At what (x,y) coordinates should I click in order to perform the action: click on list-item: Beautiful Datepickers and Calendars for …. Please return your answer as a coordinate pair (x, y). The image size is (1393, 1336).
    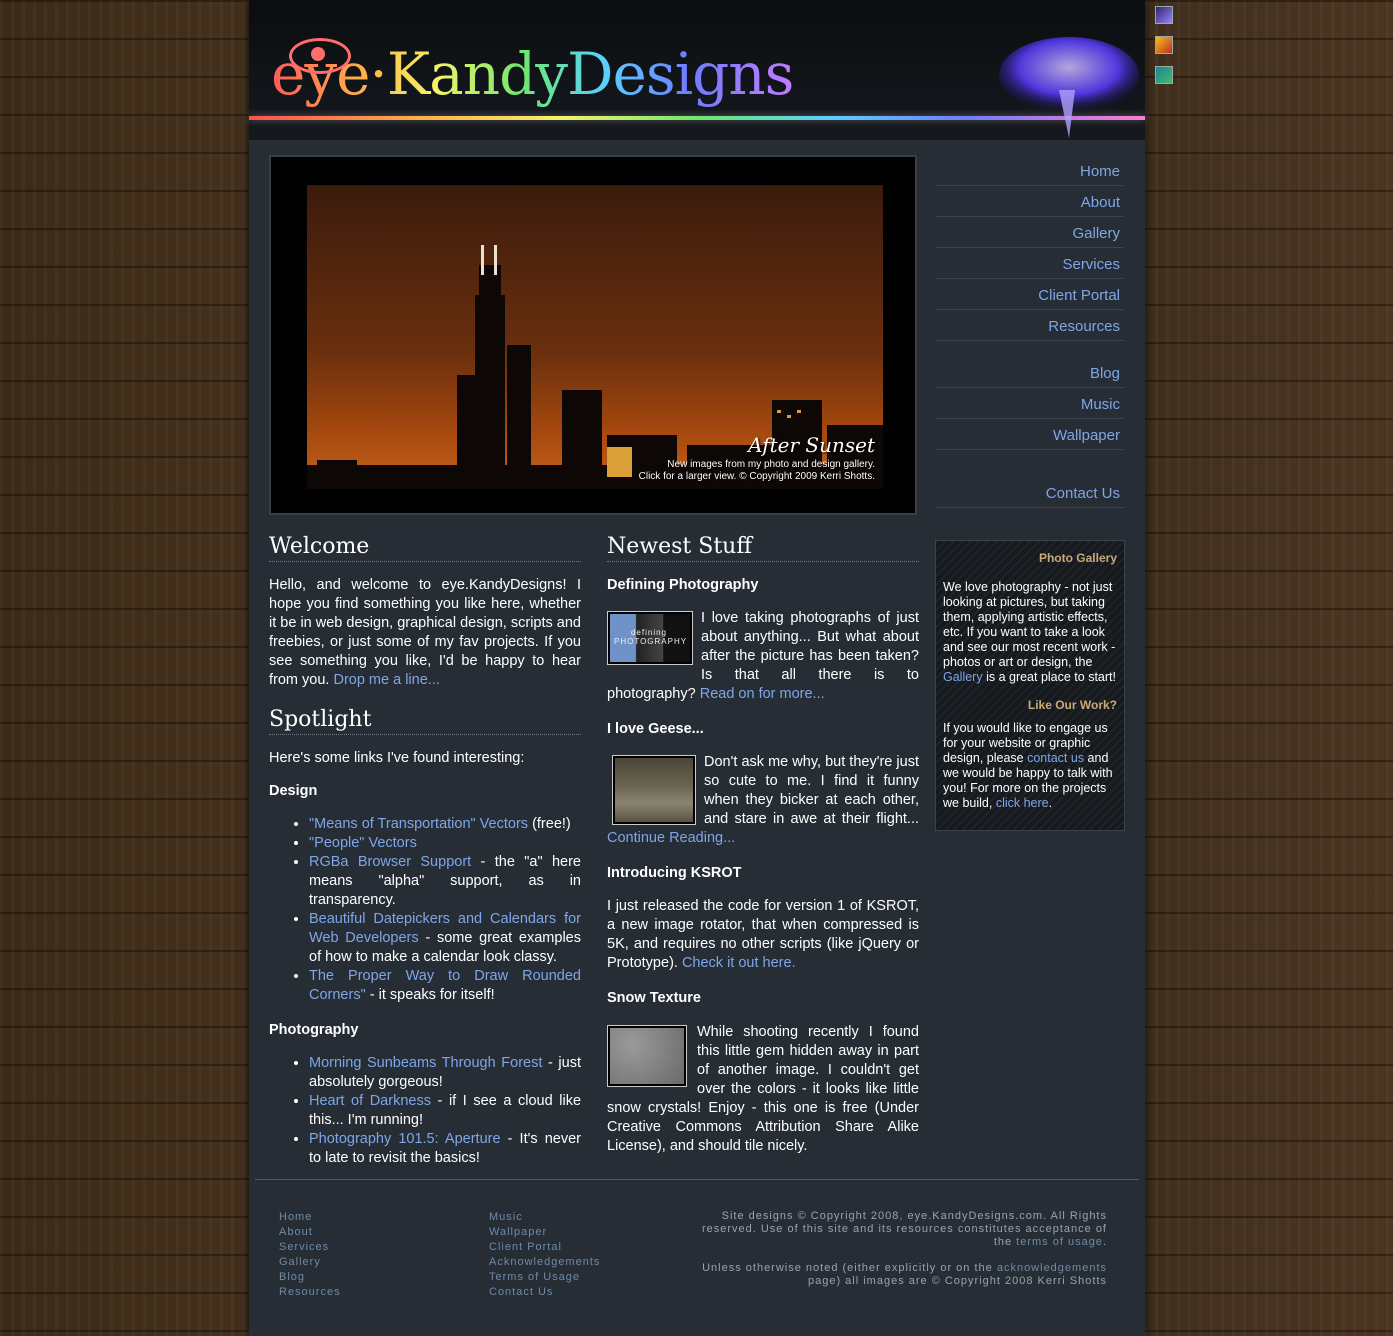
    Looking at the image, I should click on (445, 938).